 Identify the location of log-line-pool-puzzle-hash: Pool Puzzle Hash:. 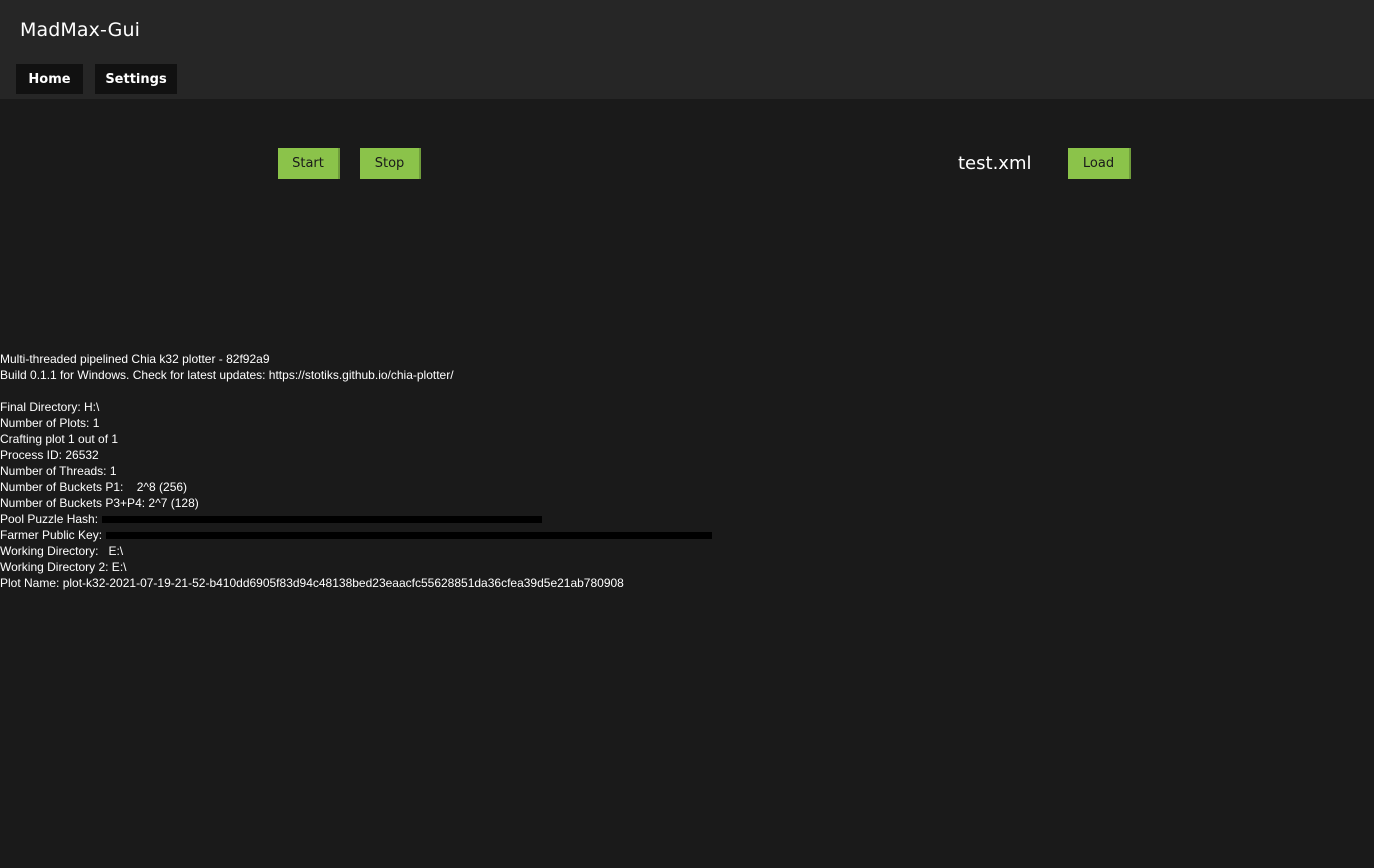
(500, 519).